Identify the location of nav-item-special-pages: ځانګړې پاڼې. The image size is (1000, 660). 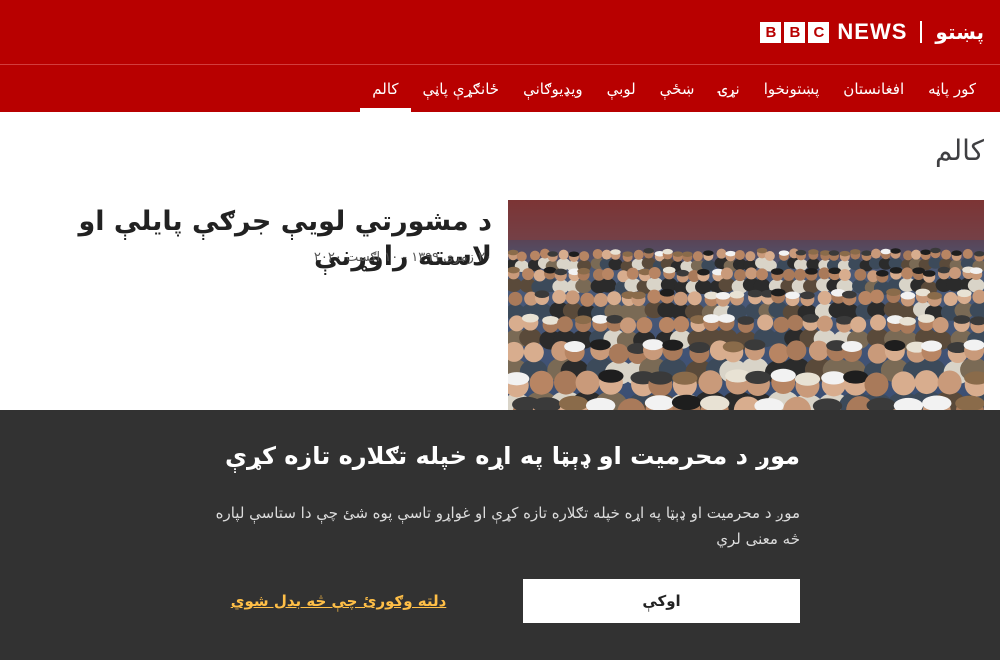
(461, 88).